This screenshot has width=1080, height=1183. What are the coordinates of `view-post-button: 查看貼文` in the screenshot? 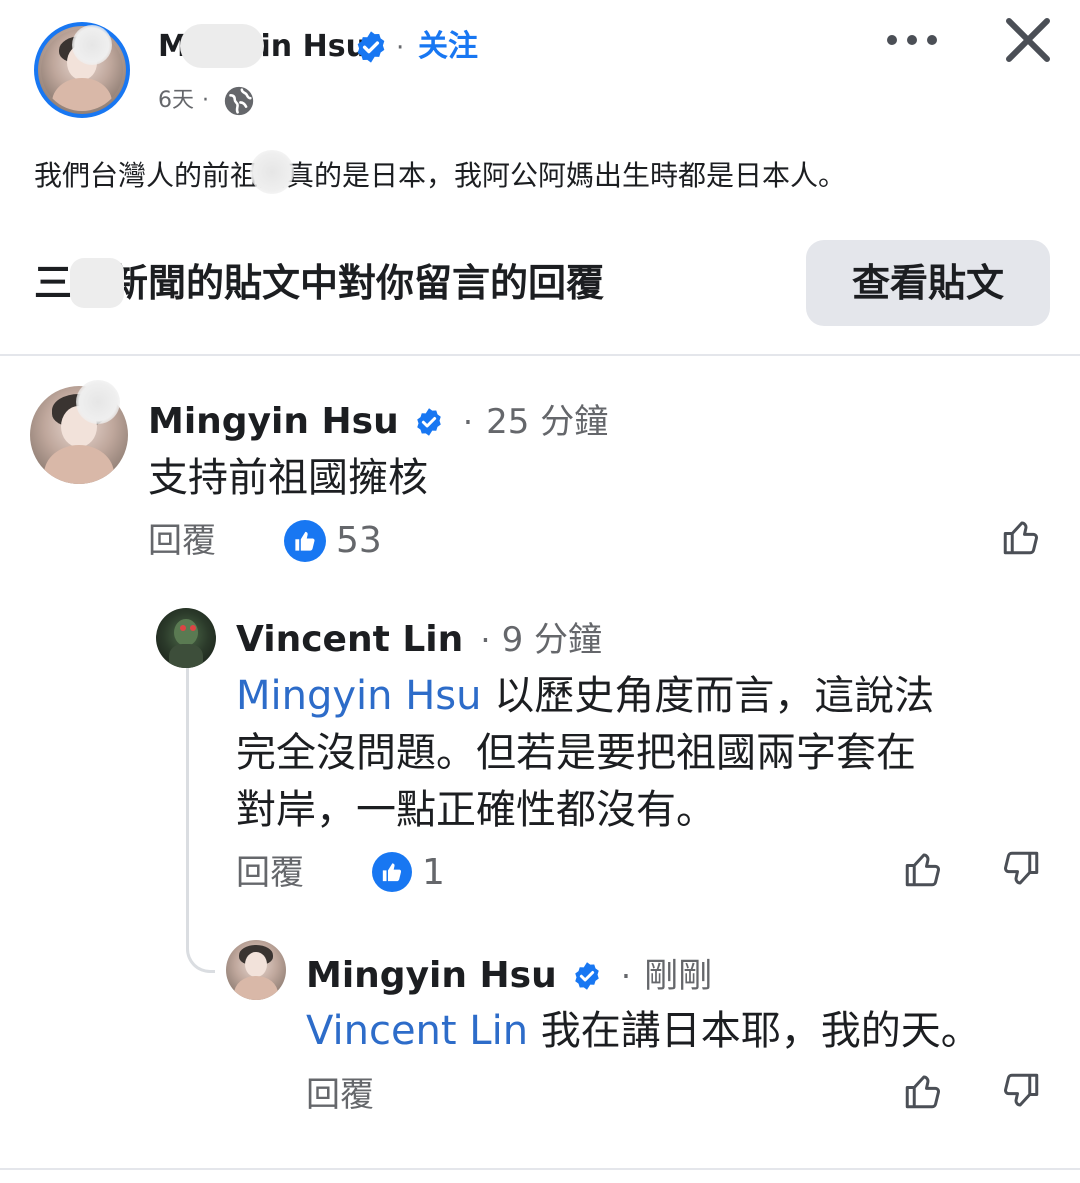 It's located at (928, 283).